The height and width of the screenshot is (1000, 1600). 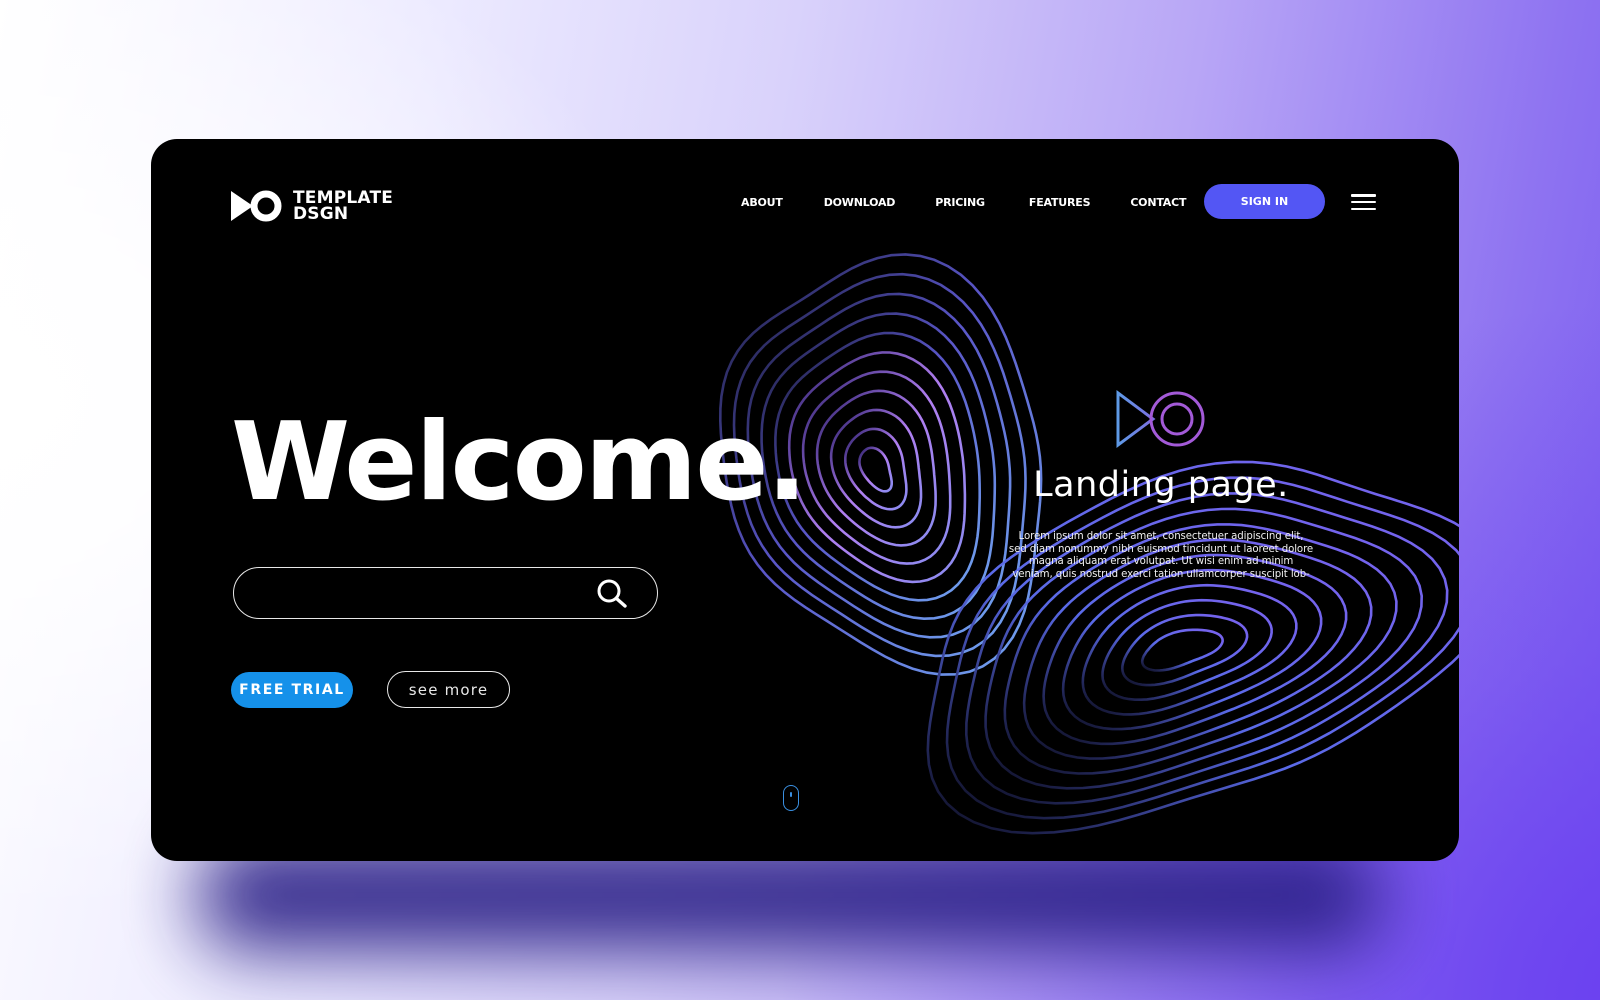 I want to click on free-trial-button: FREE TRIAL, so click(x=292, y=690).